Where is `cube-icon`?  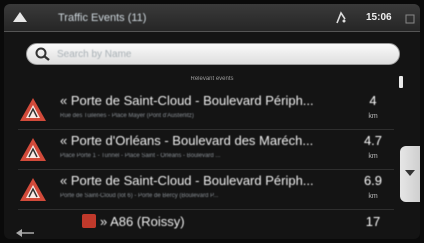 cube-icon is located at coordinates (410, 18).